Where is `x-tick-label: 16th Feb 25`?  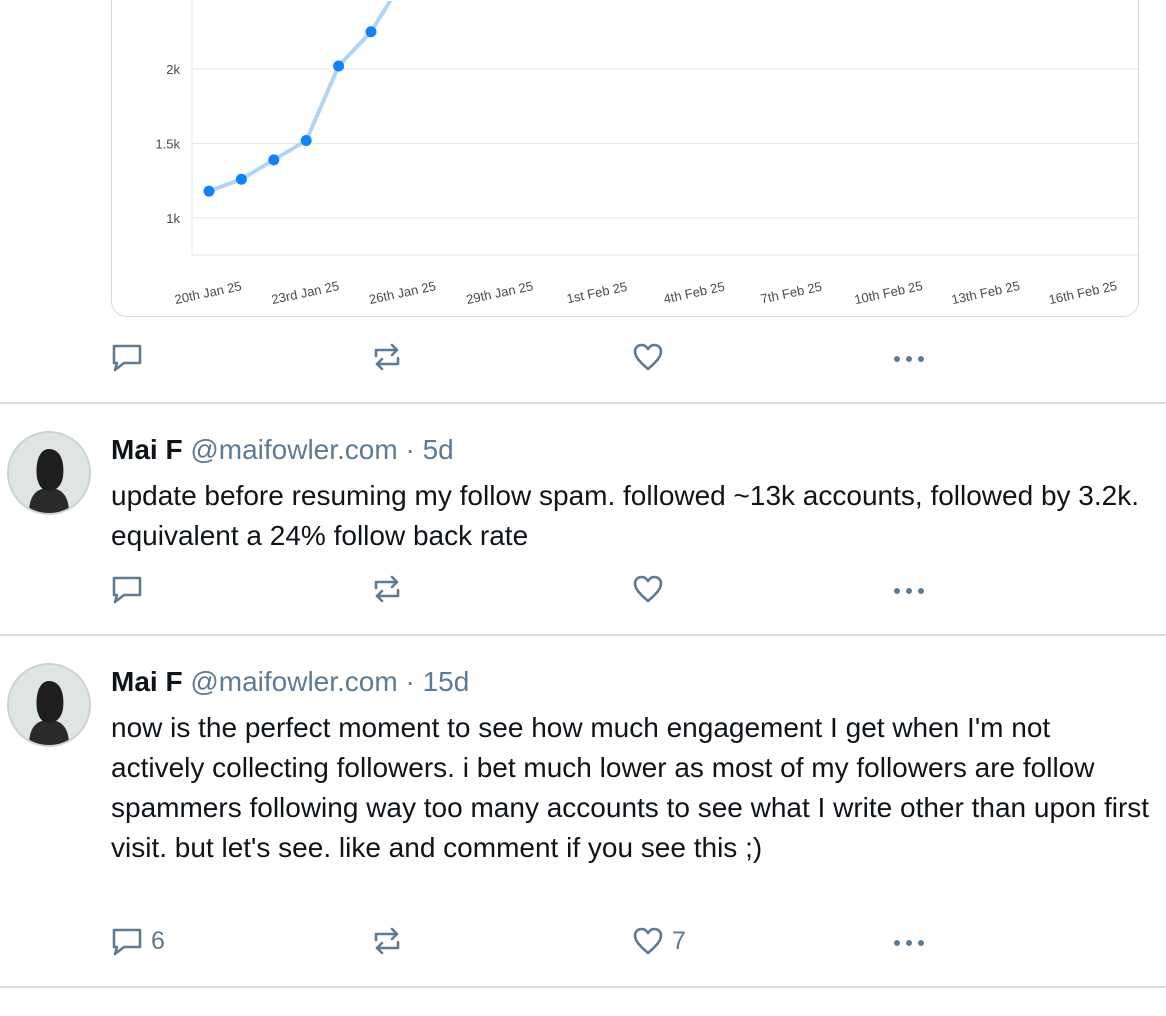 x-tick-label: 16th Feb 25 is located at coordinates (1082, 292).